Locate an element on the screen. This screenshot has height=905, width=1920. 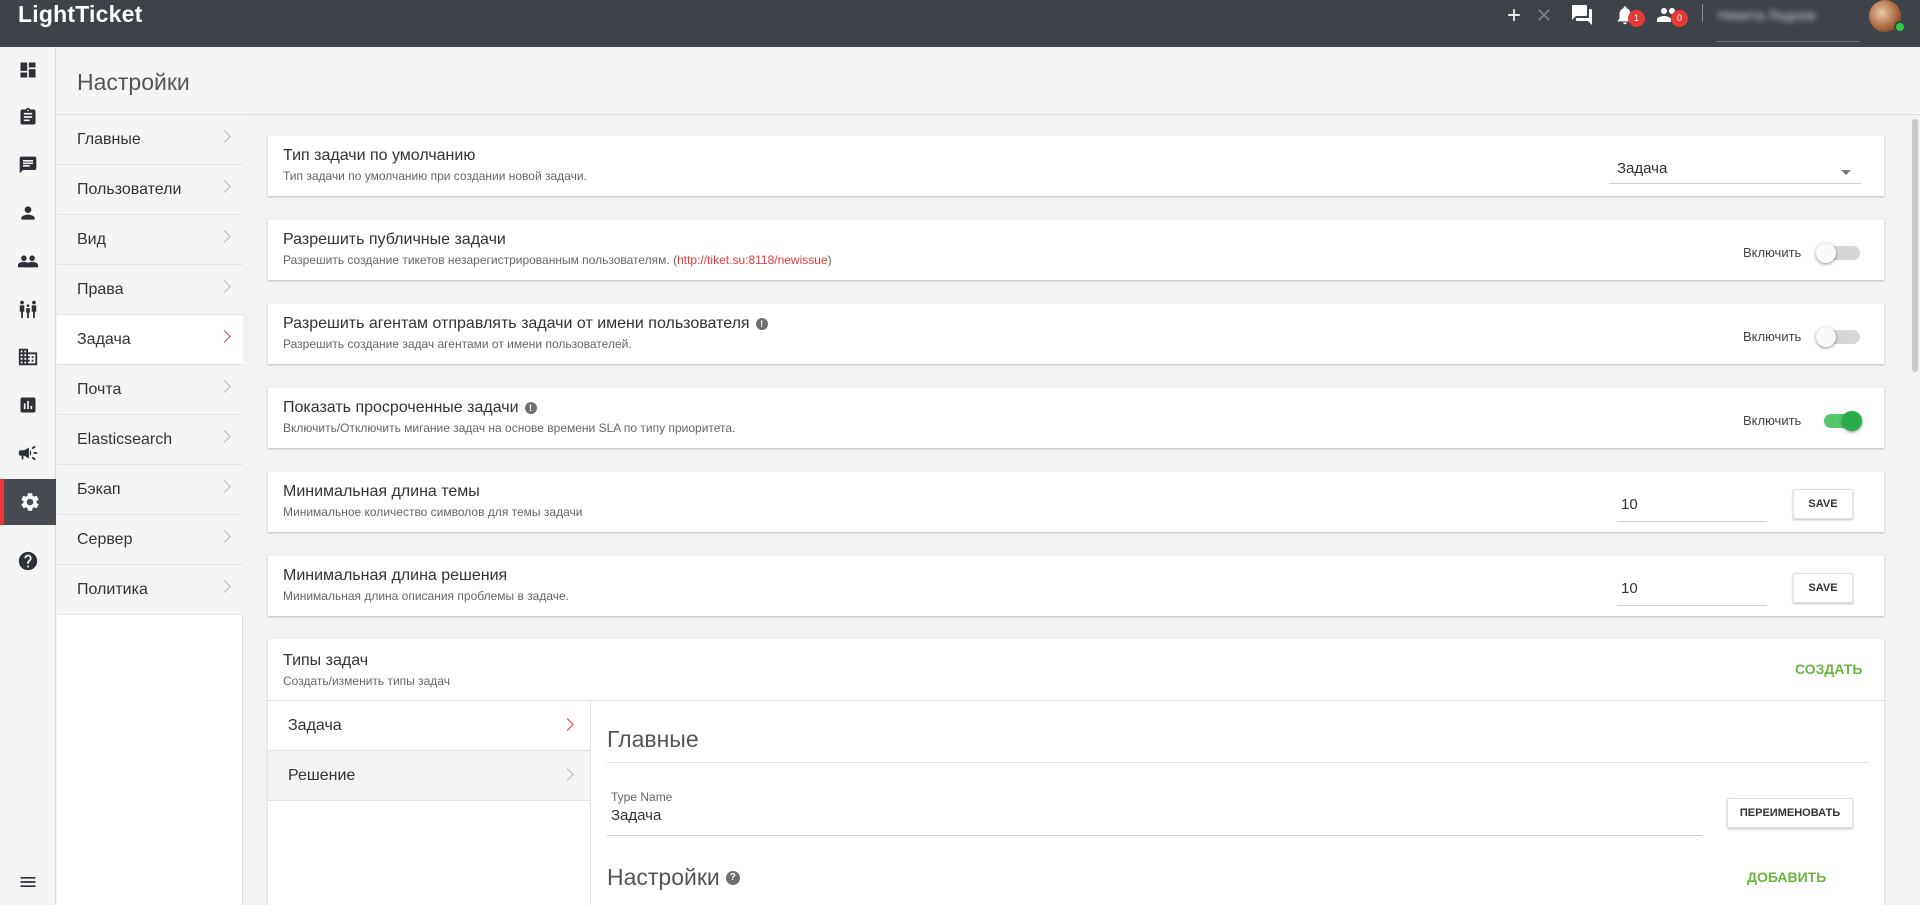
setting-title: Показать просроченные задачи! is located at coordinates (410, 408).